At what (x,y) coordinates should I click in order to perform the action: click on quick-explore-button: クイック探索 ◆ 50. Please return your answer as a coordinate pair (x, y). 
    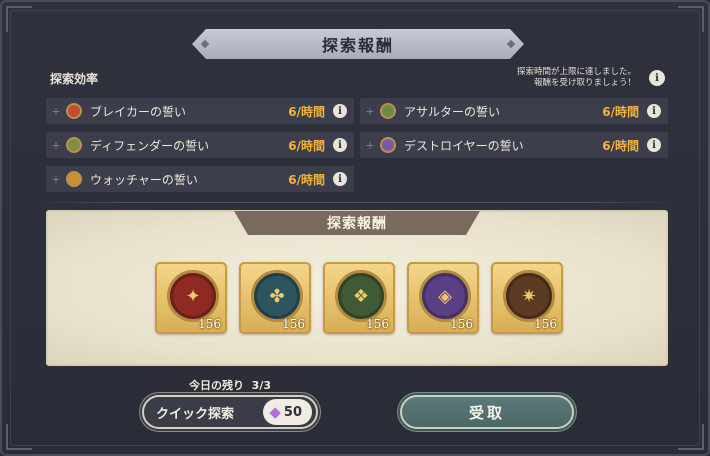
    Looking at the image, I should click on (230, 412).